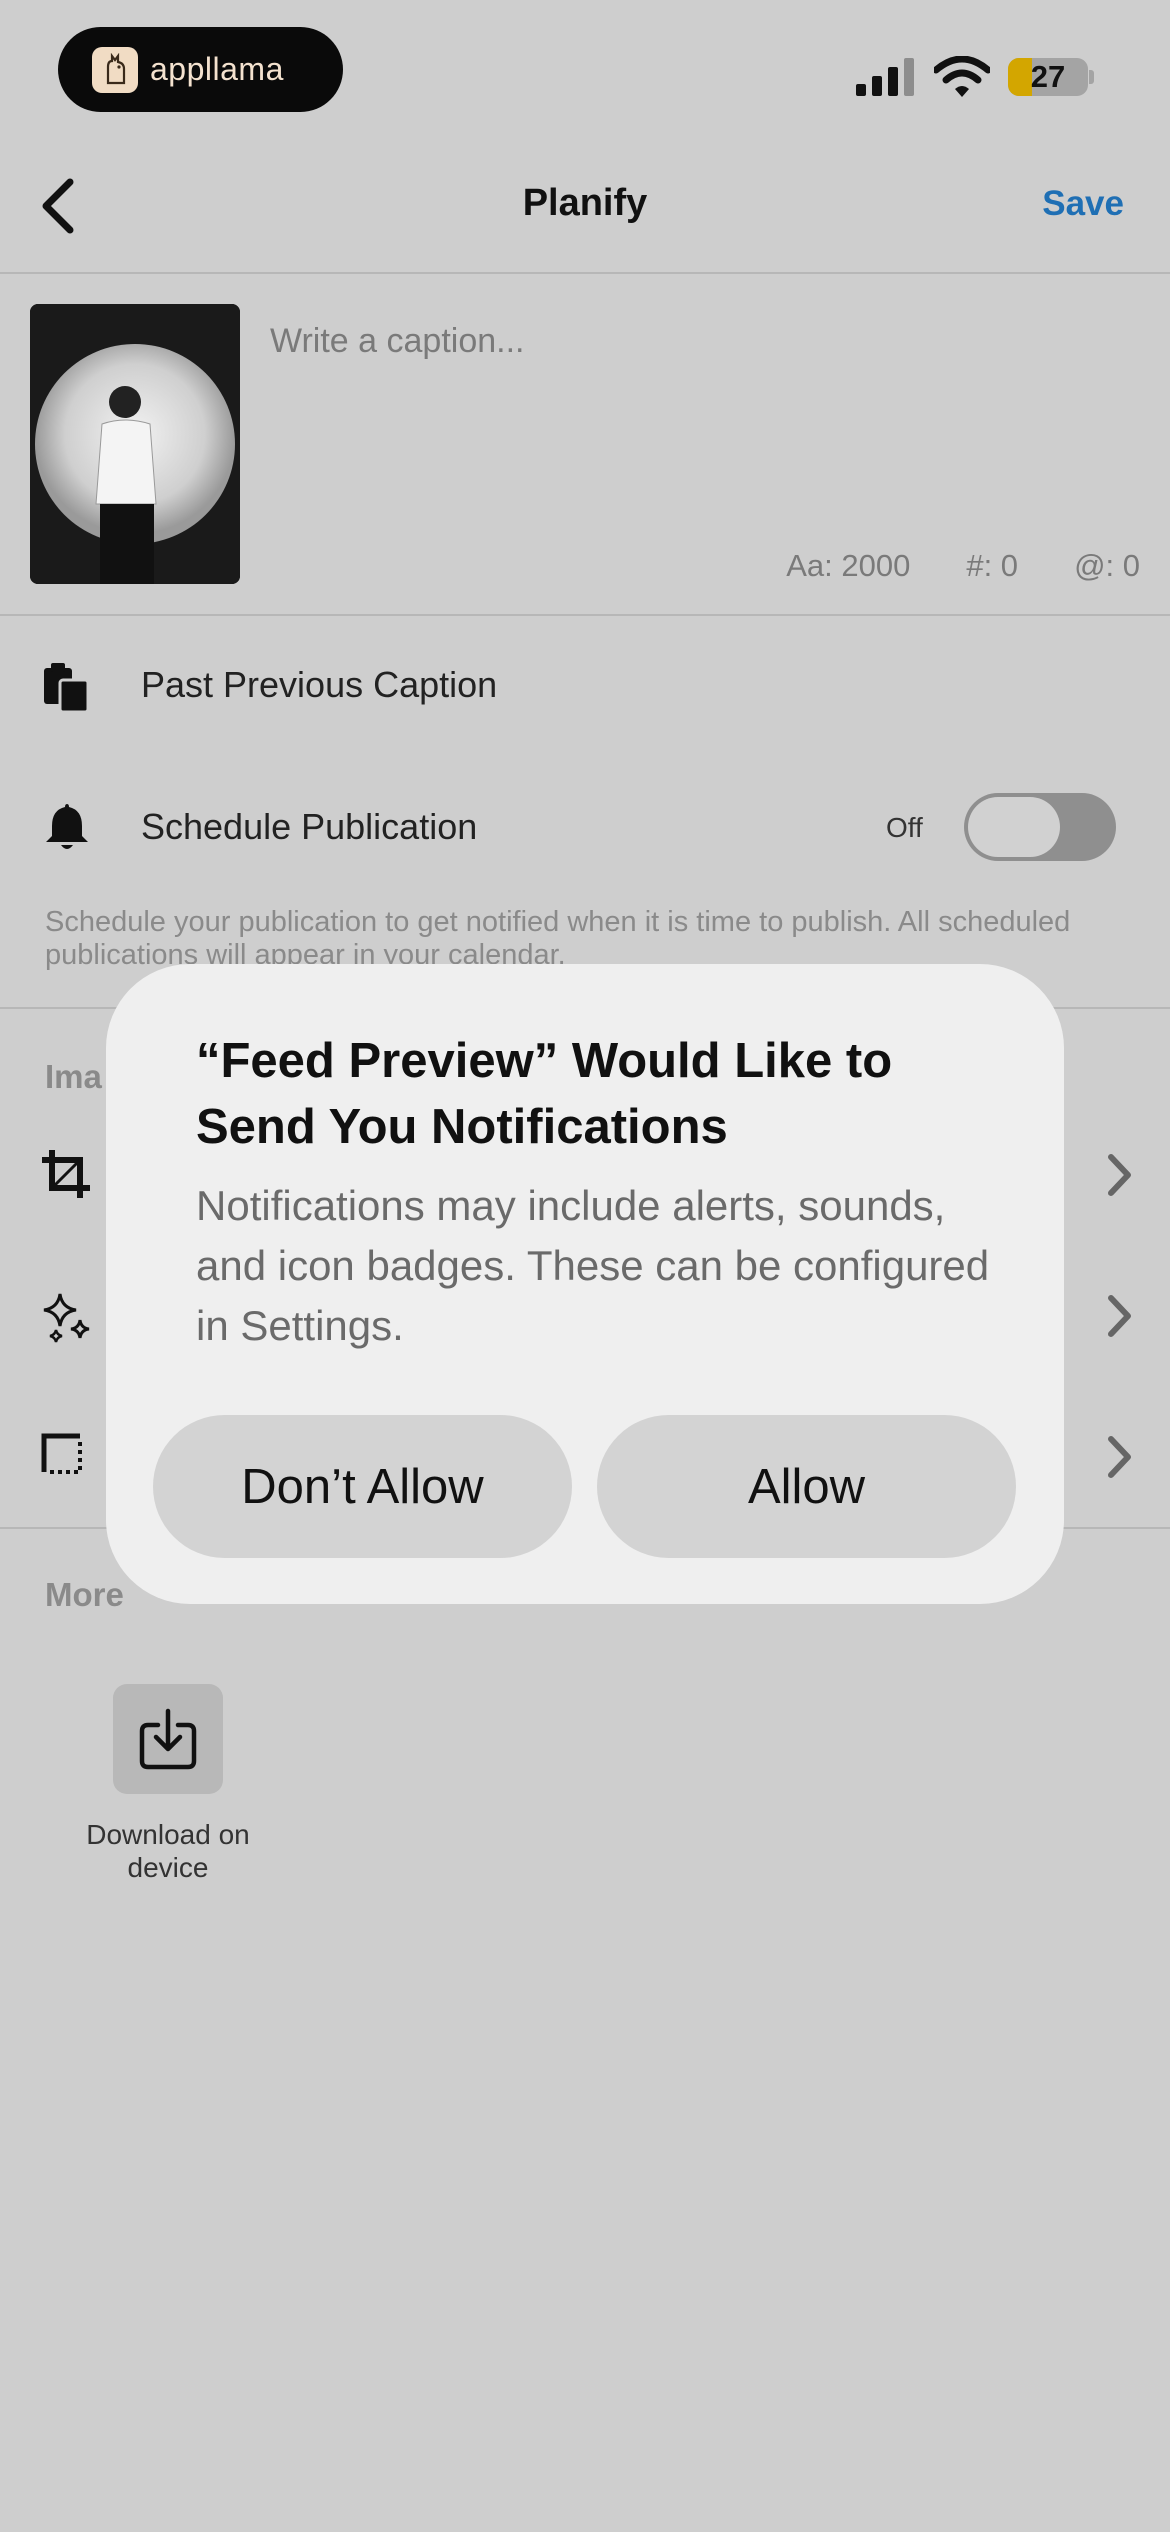 This screenshot has height=2532, width=1170. I want to click on app-badge: appllama, so click(200, 69).